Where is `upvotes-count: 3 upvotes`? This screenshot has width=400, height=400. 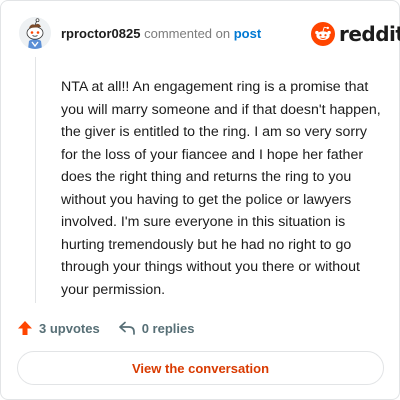
upvotes-count: 3 upvotes is located at coordinates (69, 328).